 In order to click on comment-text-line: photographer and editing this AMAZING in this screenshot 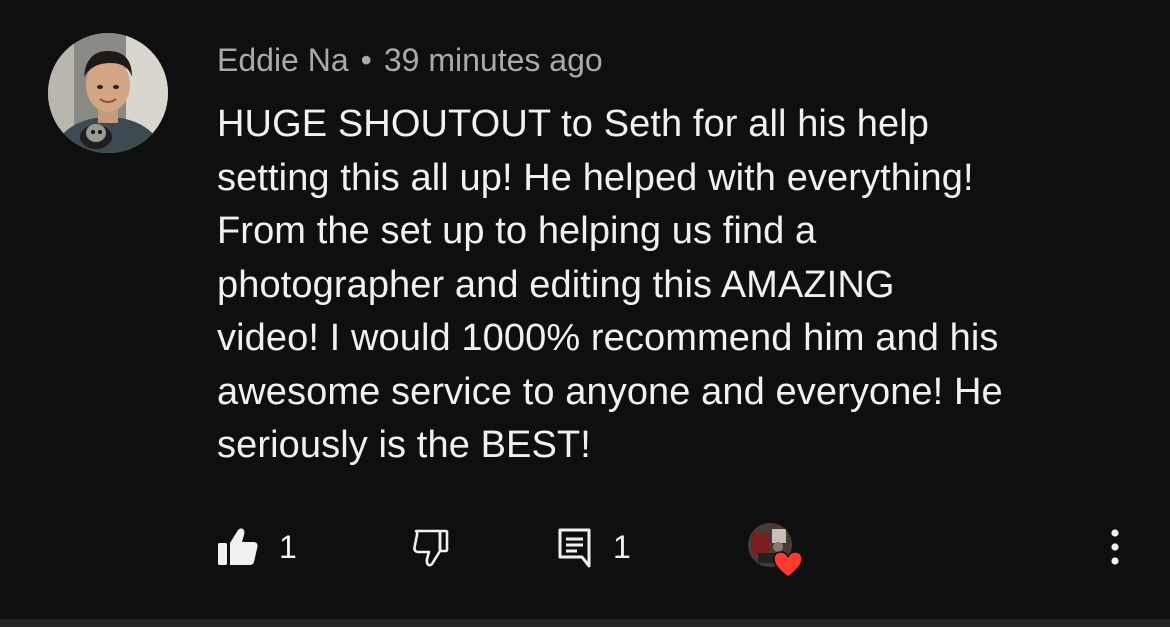, I will do `click(556, 284)`.